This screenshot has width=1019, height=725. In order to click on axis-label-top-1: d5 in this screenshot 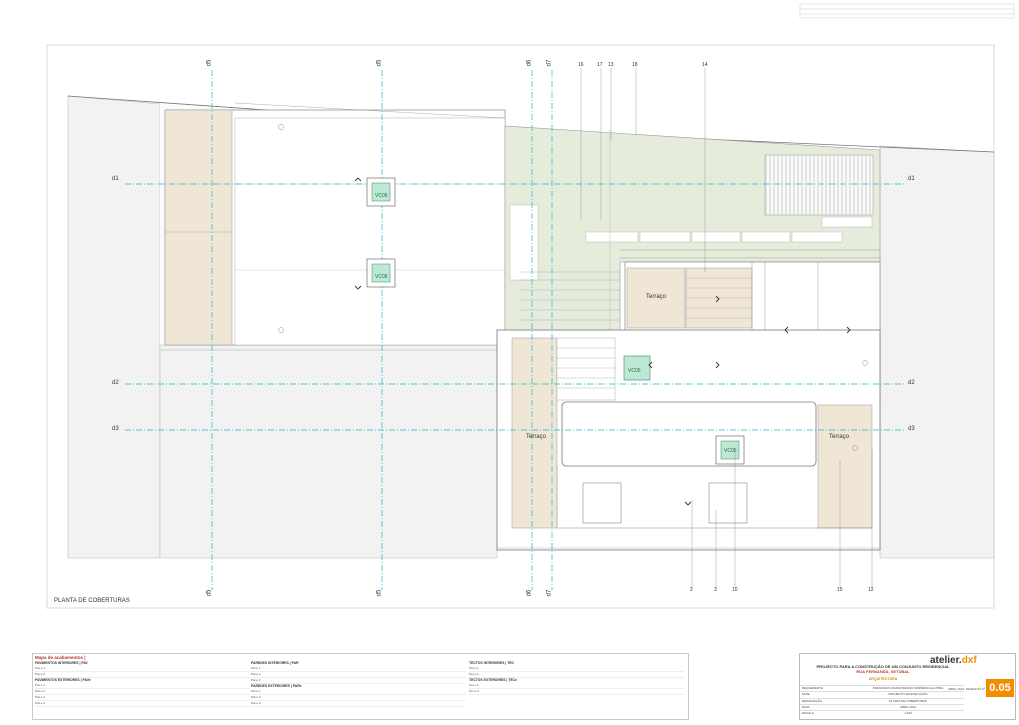, I will do `click(209, 63)`.